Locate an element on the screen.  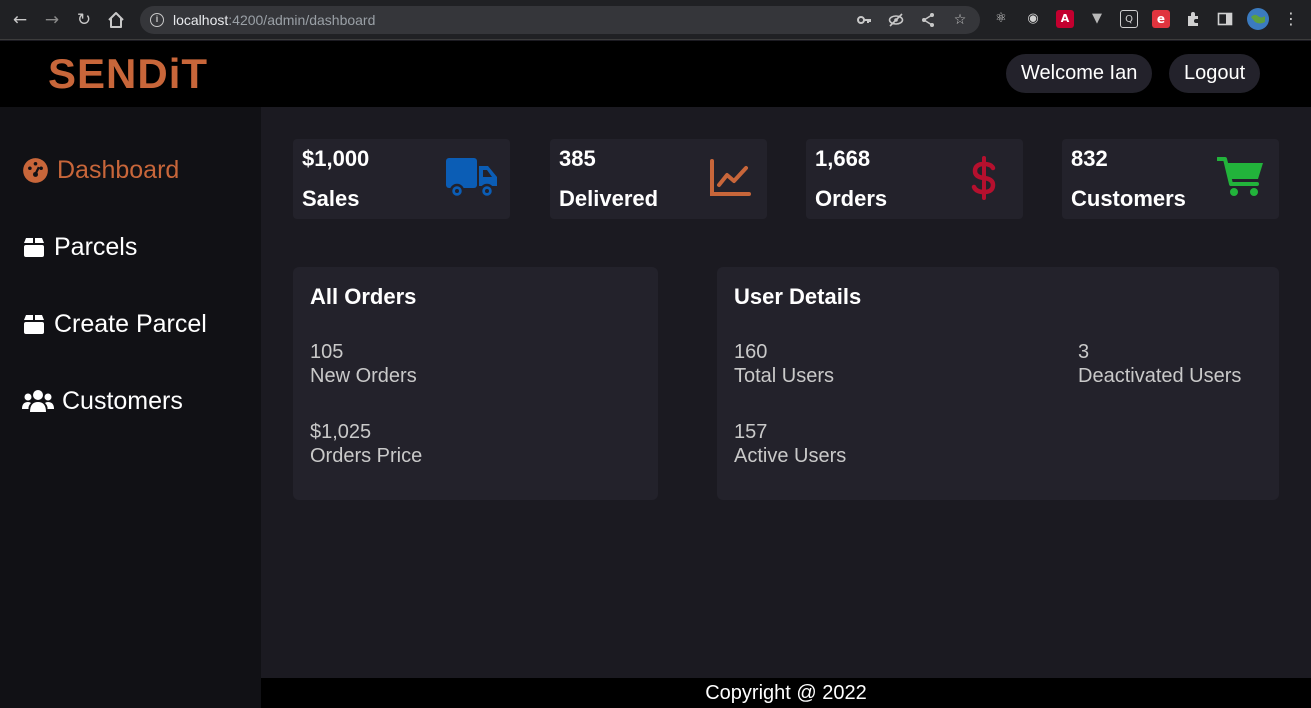
sidebar-item-label: Parcels is located at coordinates (96, 246).